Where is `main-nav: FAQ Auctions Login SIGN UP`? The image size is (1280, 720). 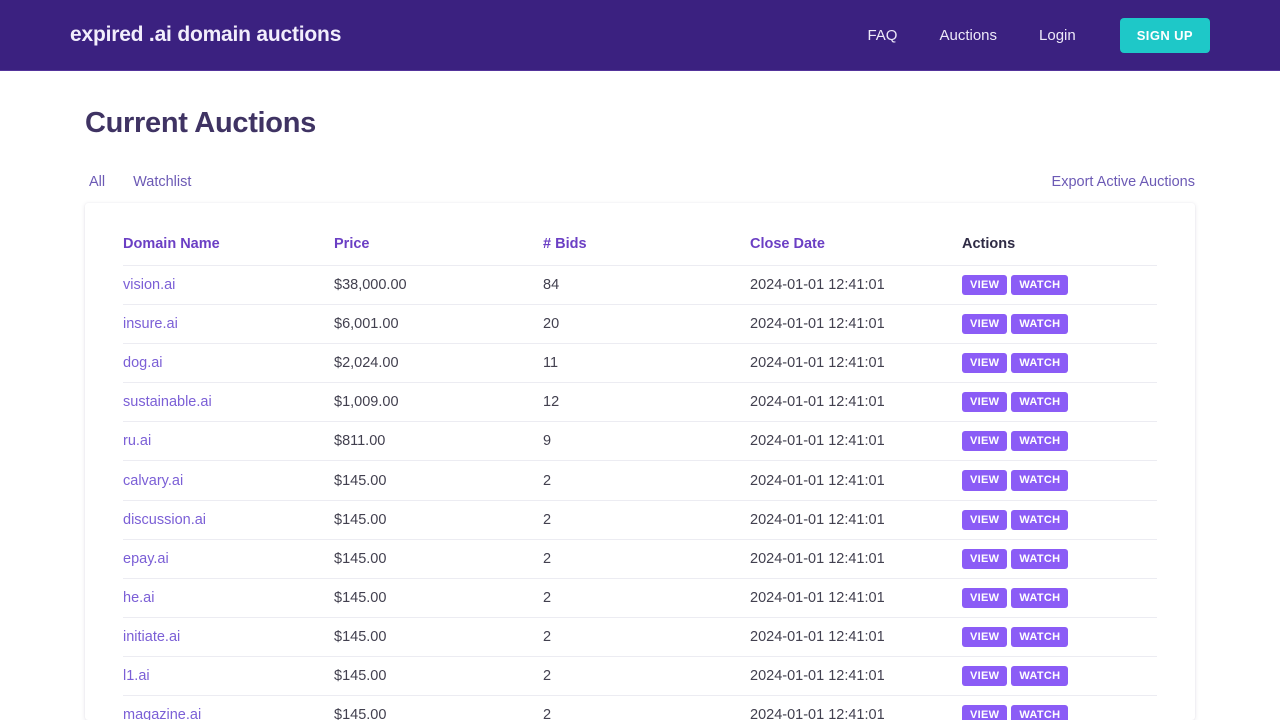
main-nav: FAQ Auctions Login SIGN UP is located at coordinates (1028, 35).